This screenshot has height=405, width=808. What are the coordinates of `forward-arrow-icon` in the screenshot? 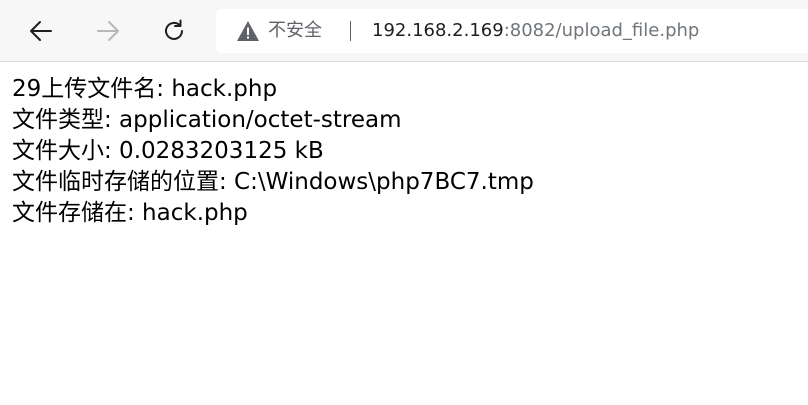 It's located at (108, 31).